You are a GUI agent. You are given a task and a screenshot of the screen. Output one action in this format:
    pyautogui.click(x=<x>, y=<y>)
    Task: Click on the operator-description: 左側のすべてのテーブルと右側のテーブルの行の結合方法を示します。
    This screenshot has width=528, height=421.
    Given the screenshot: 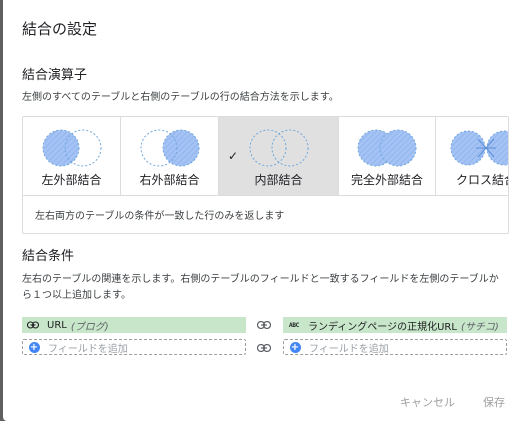 What is the action you would take?
    pyautogui.click(x=180, y=97)
    